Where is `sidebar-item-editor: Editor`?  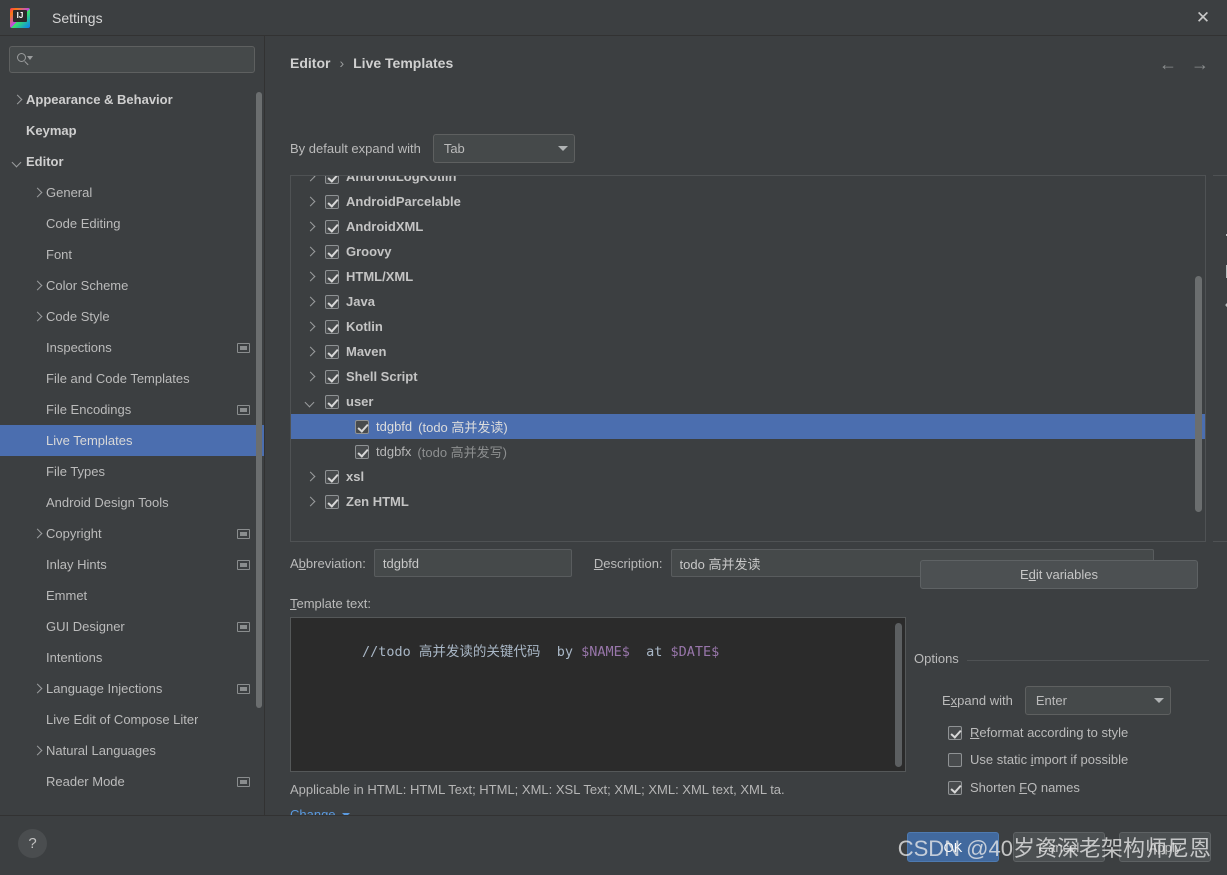
sidebar-item-editor: Editor is located at coordinates (132, 161).